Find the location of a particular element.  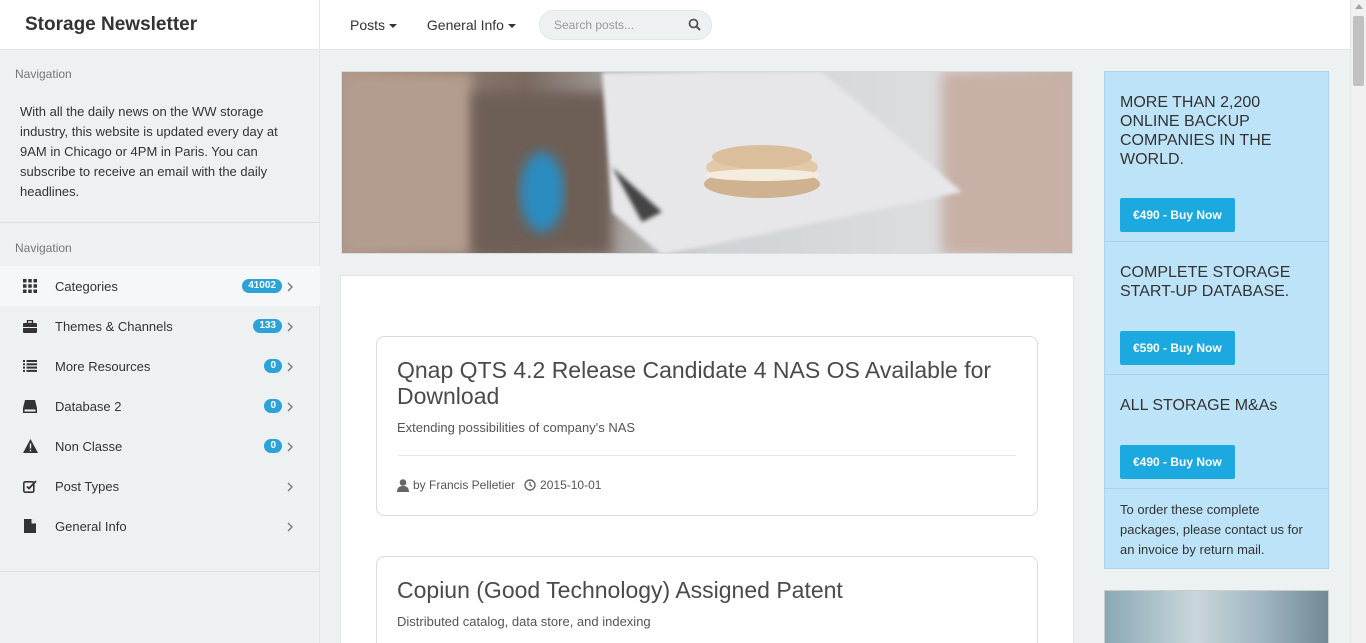

sidebar-item-themes-channels: Themes & Channels 133 is located at coordinates (160, 326).